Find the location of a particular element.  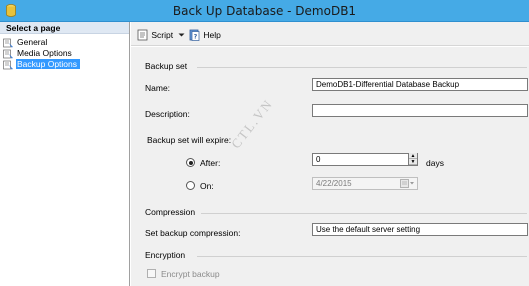

set-compression-label: Set backup compression: is located at coordinates (193, 233).